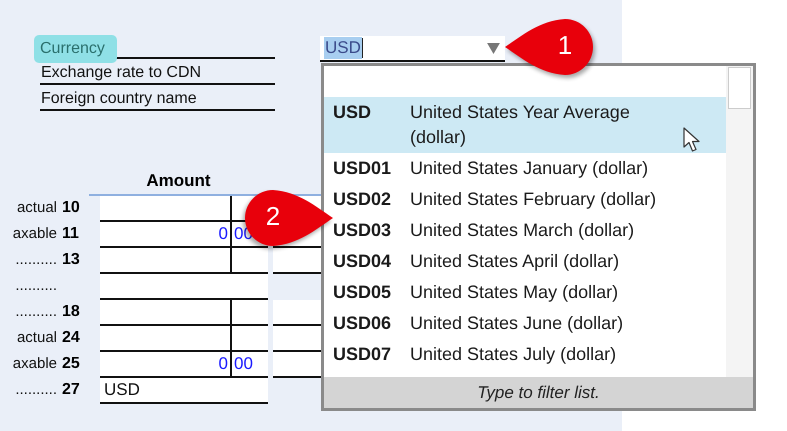 This screenshot has width=787, height=431. What do you see at coordinates (362, 292) in the screenshot?
I see `option-code: USD05` at bounding box center [362, 292].